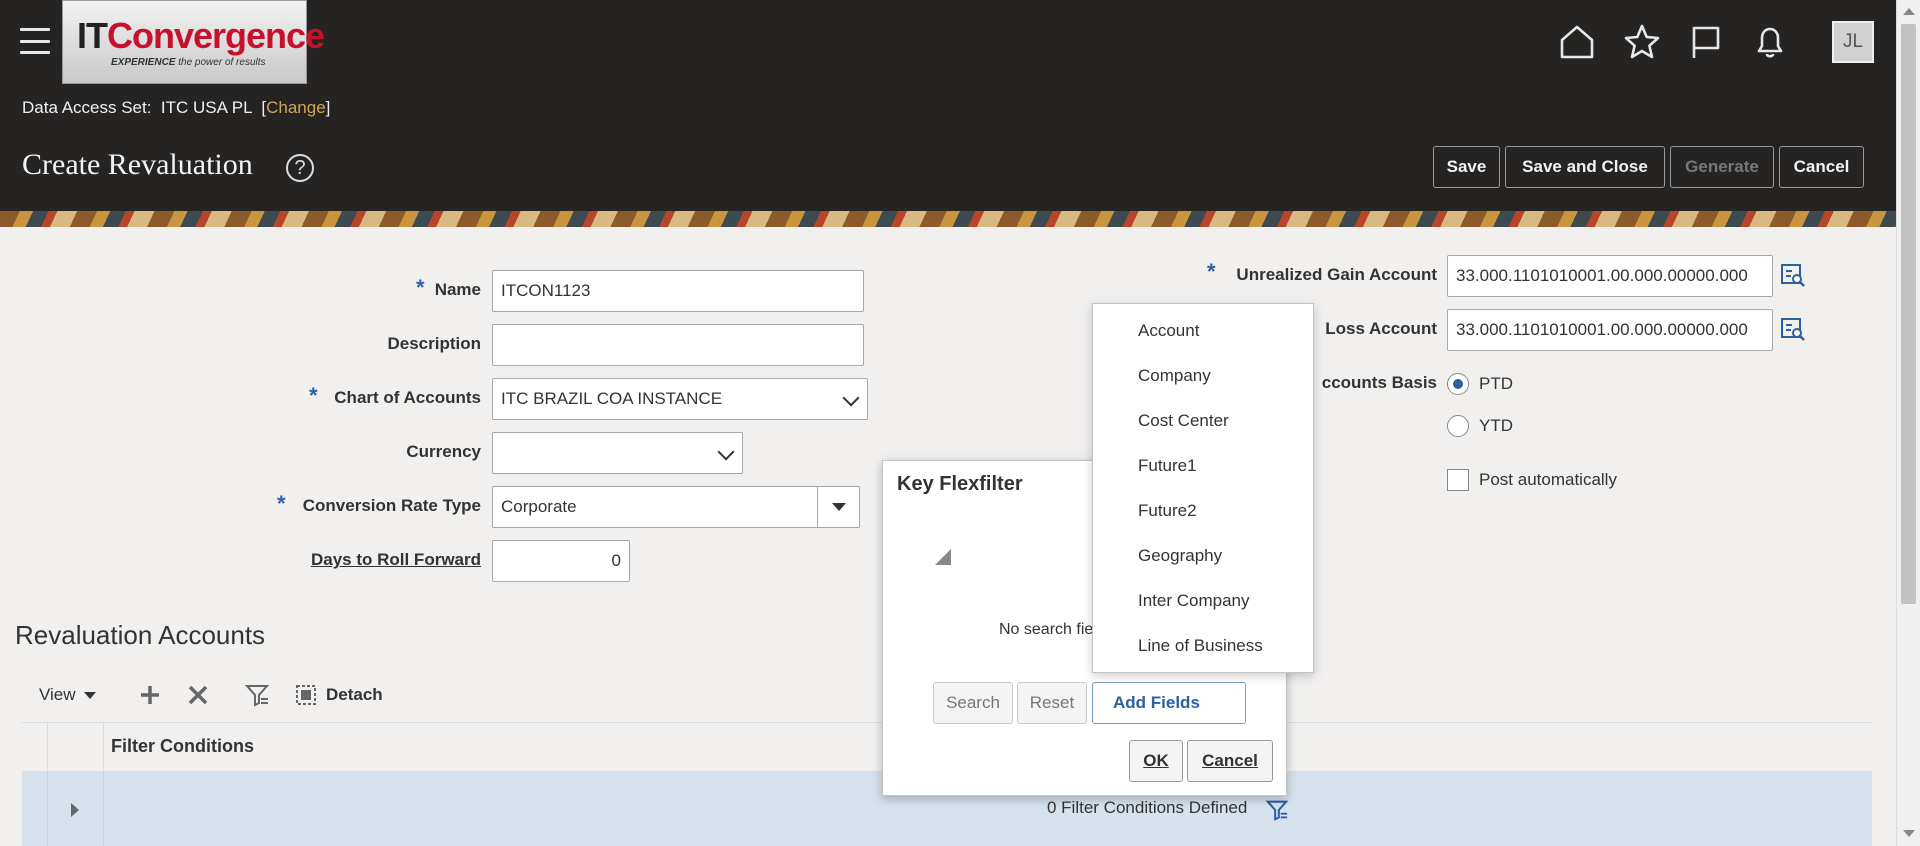 This screenshot has width=1920, height=846. What do you see at coordinates (1167, 511) in the screenshot?
I see `menu-item-future2: Future2` at bounding box center [1167, 511].